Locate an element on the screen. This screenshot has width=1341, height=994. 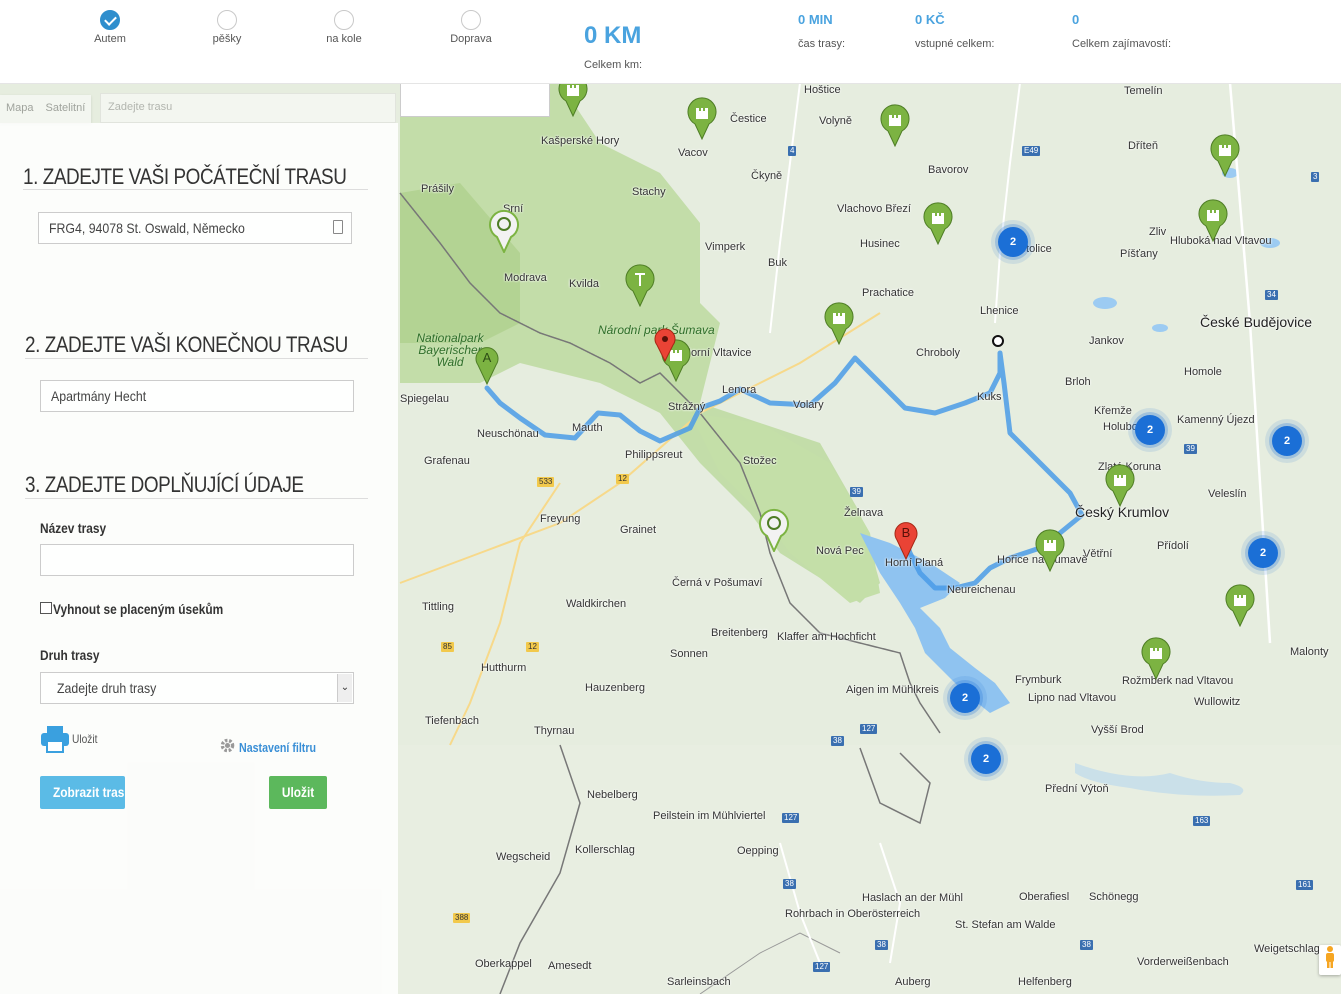
town-label: Auberg is located at coordinates (913, 982).